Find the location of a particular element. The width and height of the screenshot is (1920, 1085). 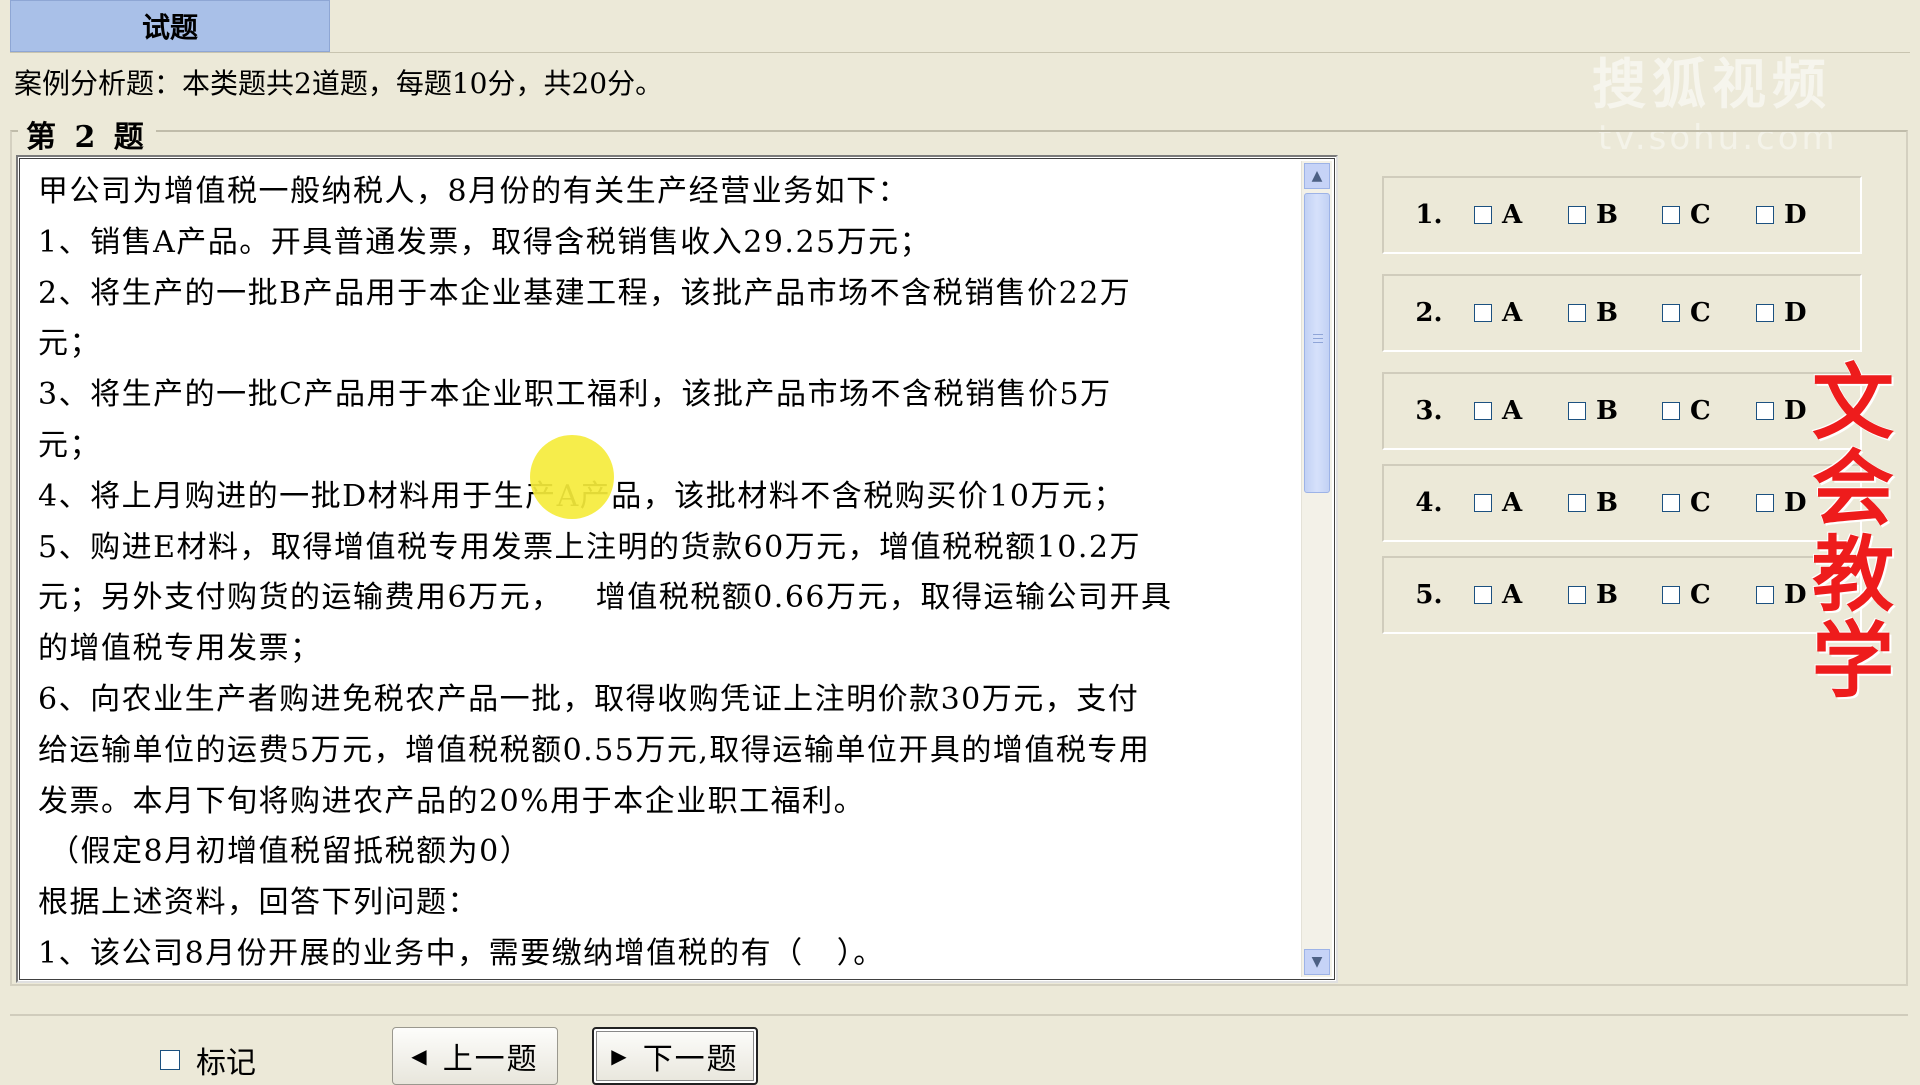

question-line: 5、购进E材料，取得增值税专用发票上注明的货款60万元，增值税税额10.2万 is located at coordinates (589, 547).